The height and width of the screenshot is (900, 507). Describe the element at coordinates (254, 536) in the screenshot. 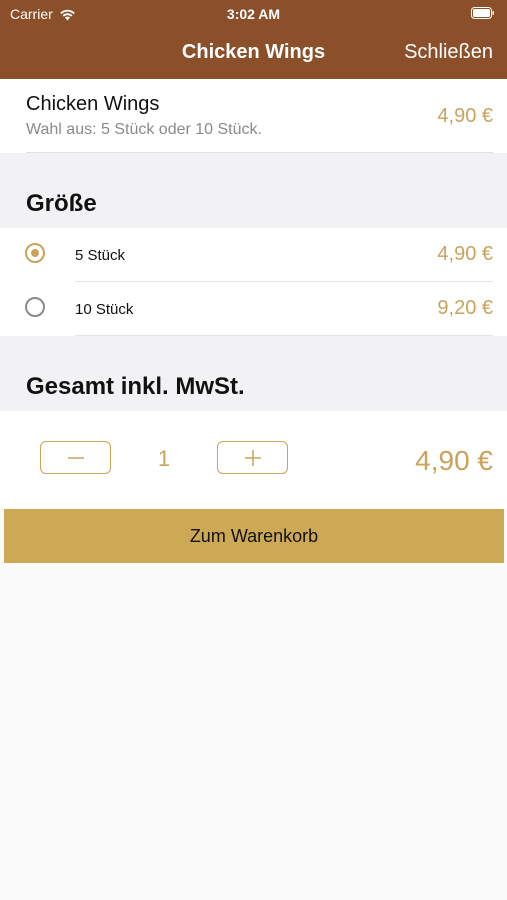

I see `add-to-cart-button: Zum Warenkorb` at that location.